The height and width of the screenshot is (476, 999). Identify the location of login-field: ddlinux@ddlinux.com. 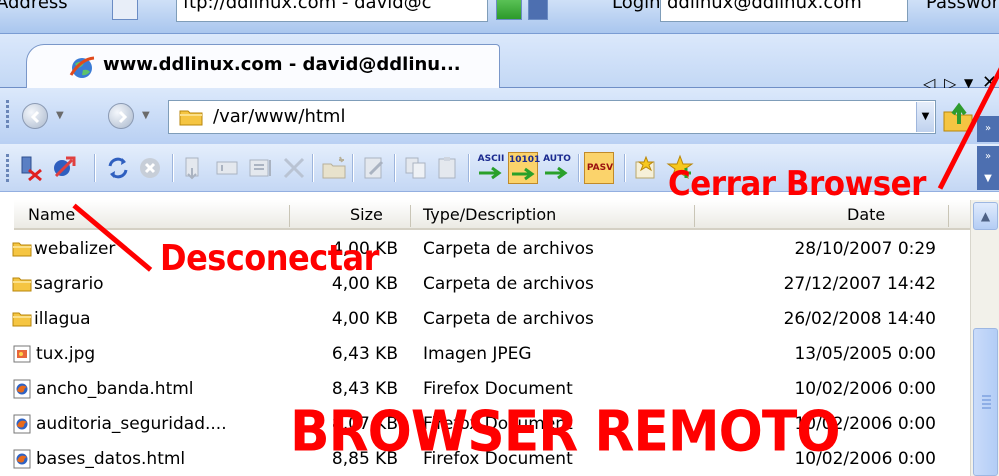
(784, 11).